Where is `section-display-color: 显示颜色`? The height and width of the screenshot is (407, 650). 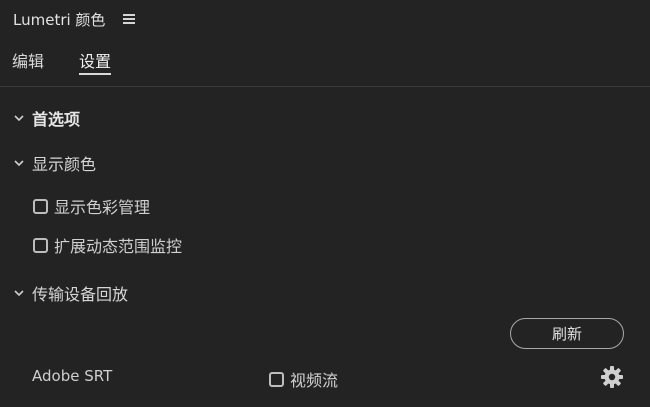 section-display-color: 显示颜色 is located at coordinates (54, 163).